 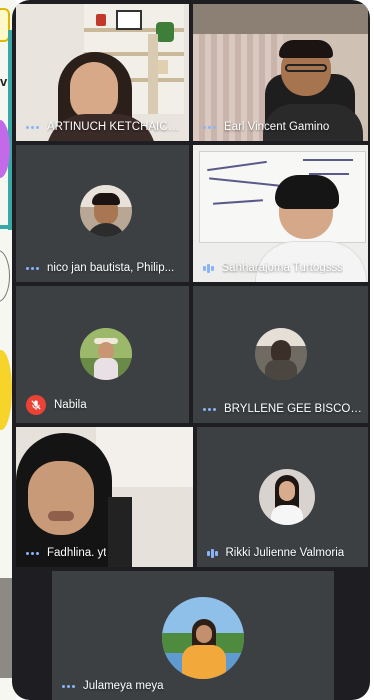 What do you see at coordinates (280, 213) in the screenshot?
I see `participant-tile: Sahharajoma Turtogsss` at bounding box center [280, 213].